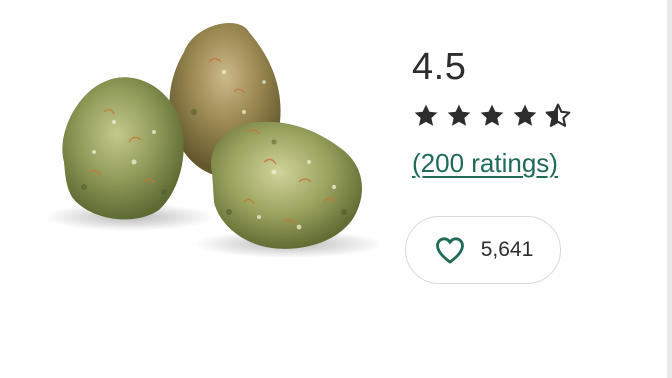 This screenshot has width=672, height=378. Describe the element at coordinates (449, 250) in the screenshot. I see `heart-outline-icon` at that location.